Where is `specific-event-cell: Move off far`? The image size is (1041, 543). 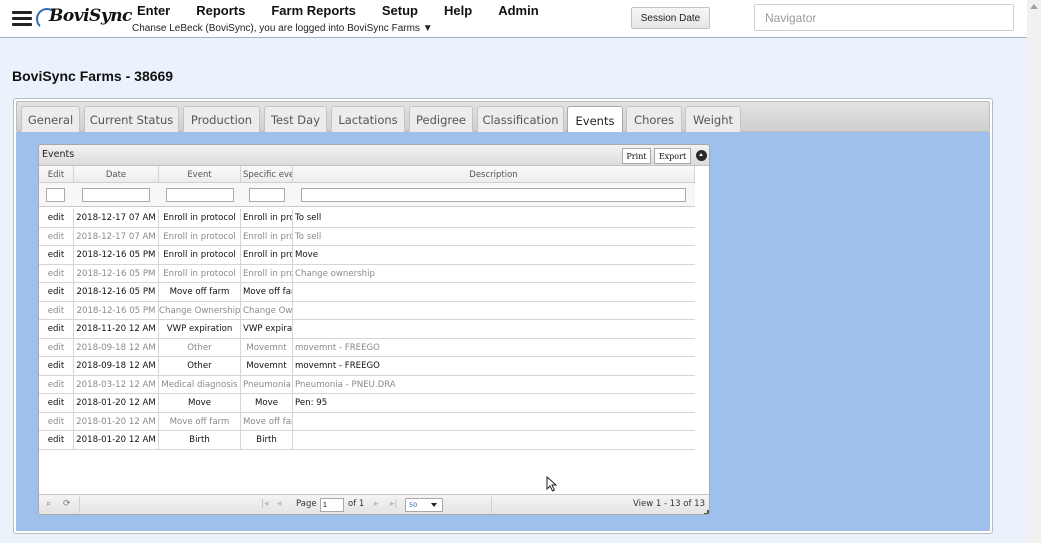
specific-event-cell: Move off far is located at coordinates (267, 292).